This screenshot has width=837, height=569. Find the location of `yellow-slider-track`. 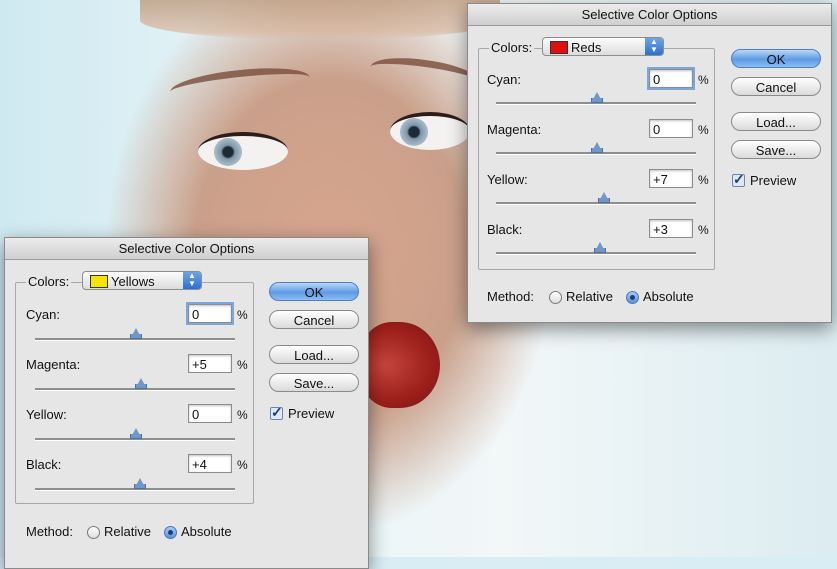

yellow-slider-track is located at coordinates (596, 203).